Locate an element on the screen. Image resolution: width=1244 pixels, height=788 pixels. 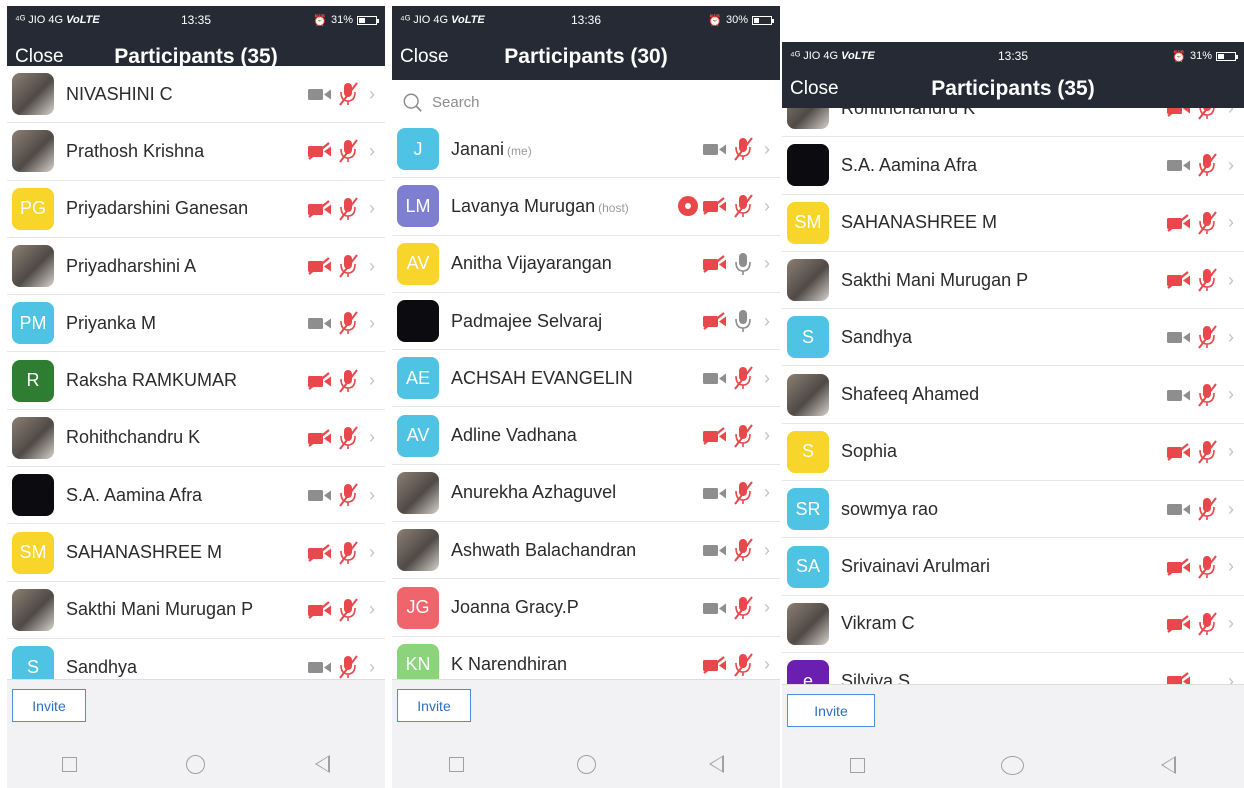
participant-row: Vikram C › is located at coordinates (1013, 624).